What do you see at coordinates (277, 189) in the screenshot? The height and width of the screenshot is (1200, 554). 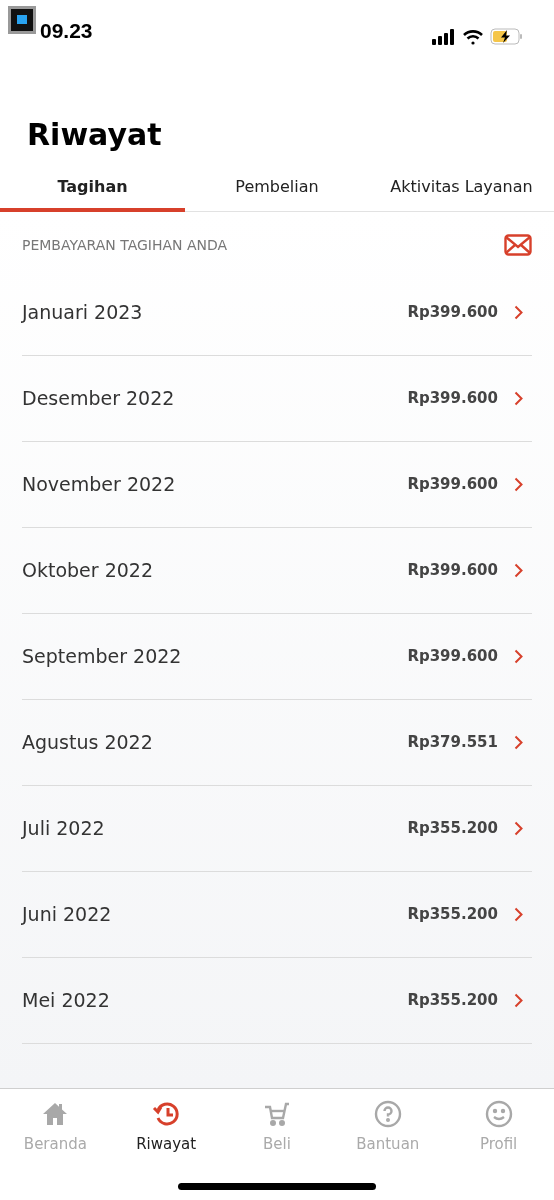 I see `tab: Pembelian` at bounding box center [277, 189].